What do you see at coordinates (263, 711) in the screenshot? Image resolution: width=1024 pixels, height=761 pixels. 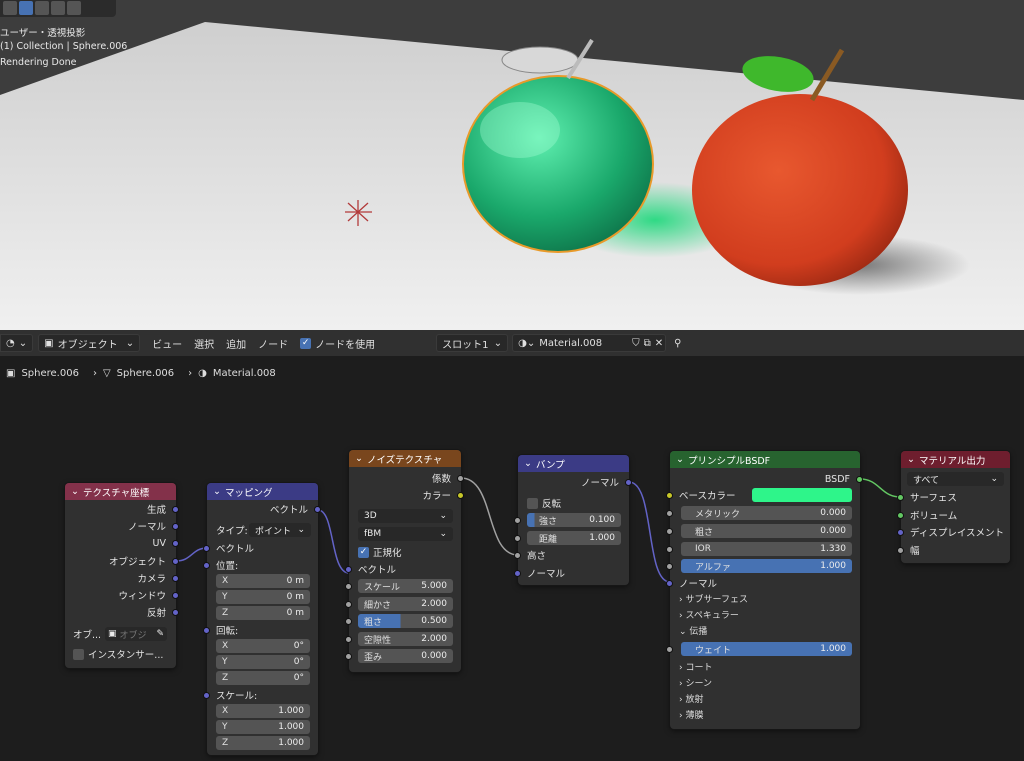 I see `scale-x-field: X 1.000` at bounding box center [263, 711].